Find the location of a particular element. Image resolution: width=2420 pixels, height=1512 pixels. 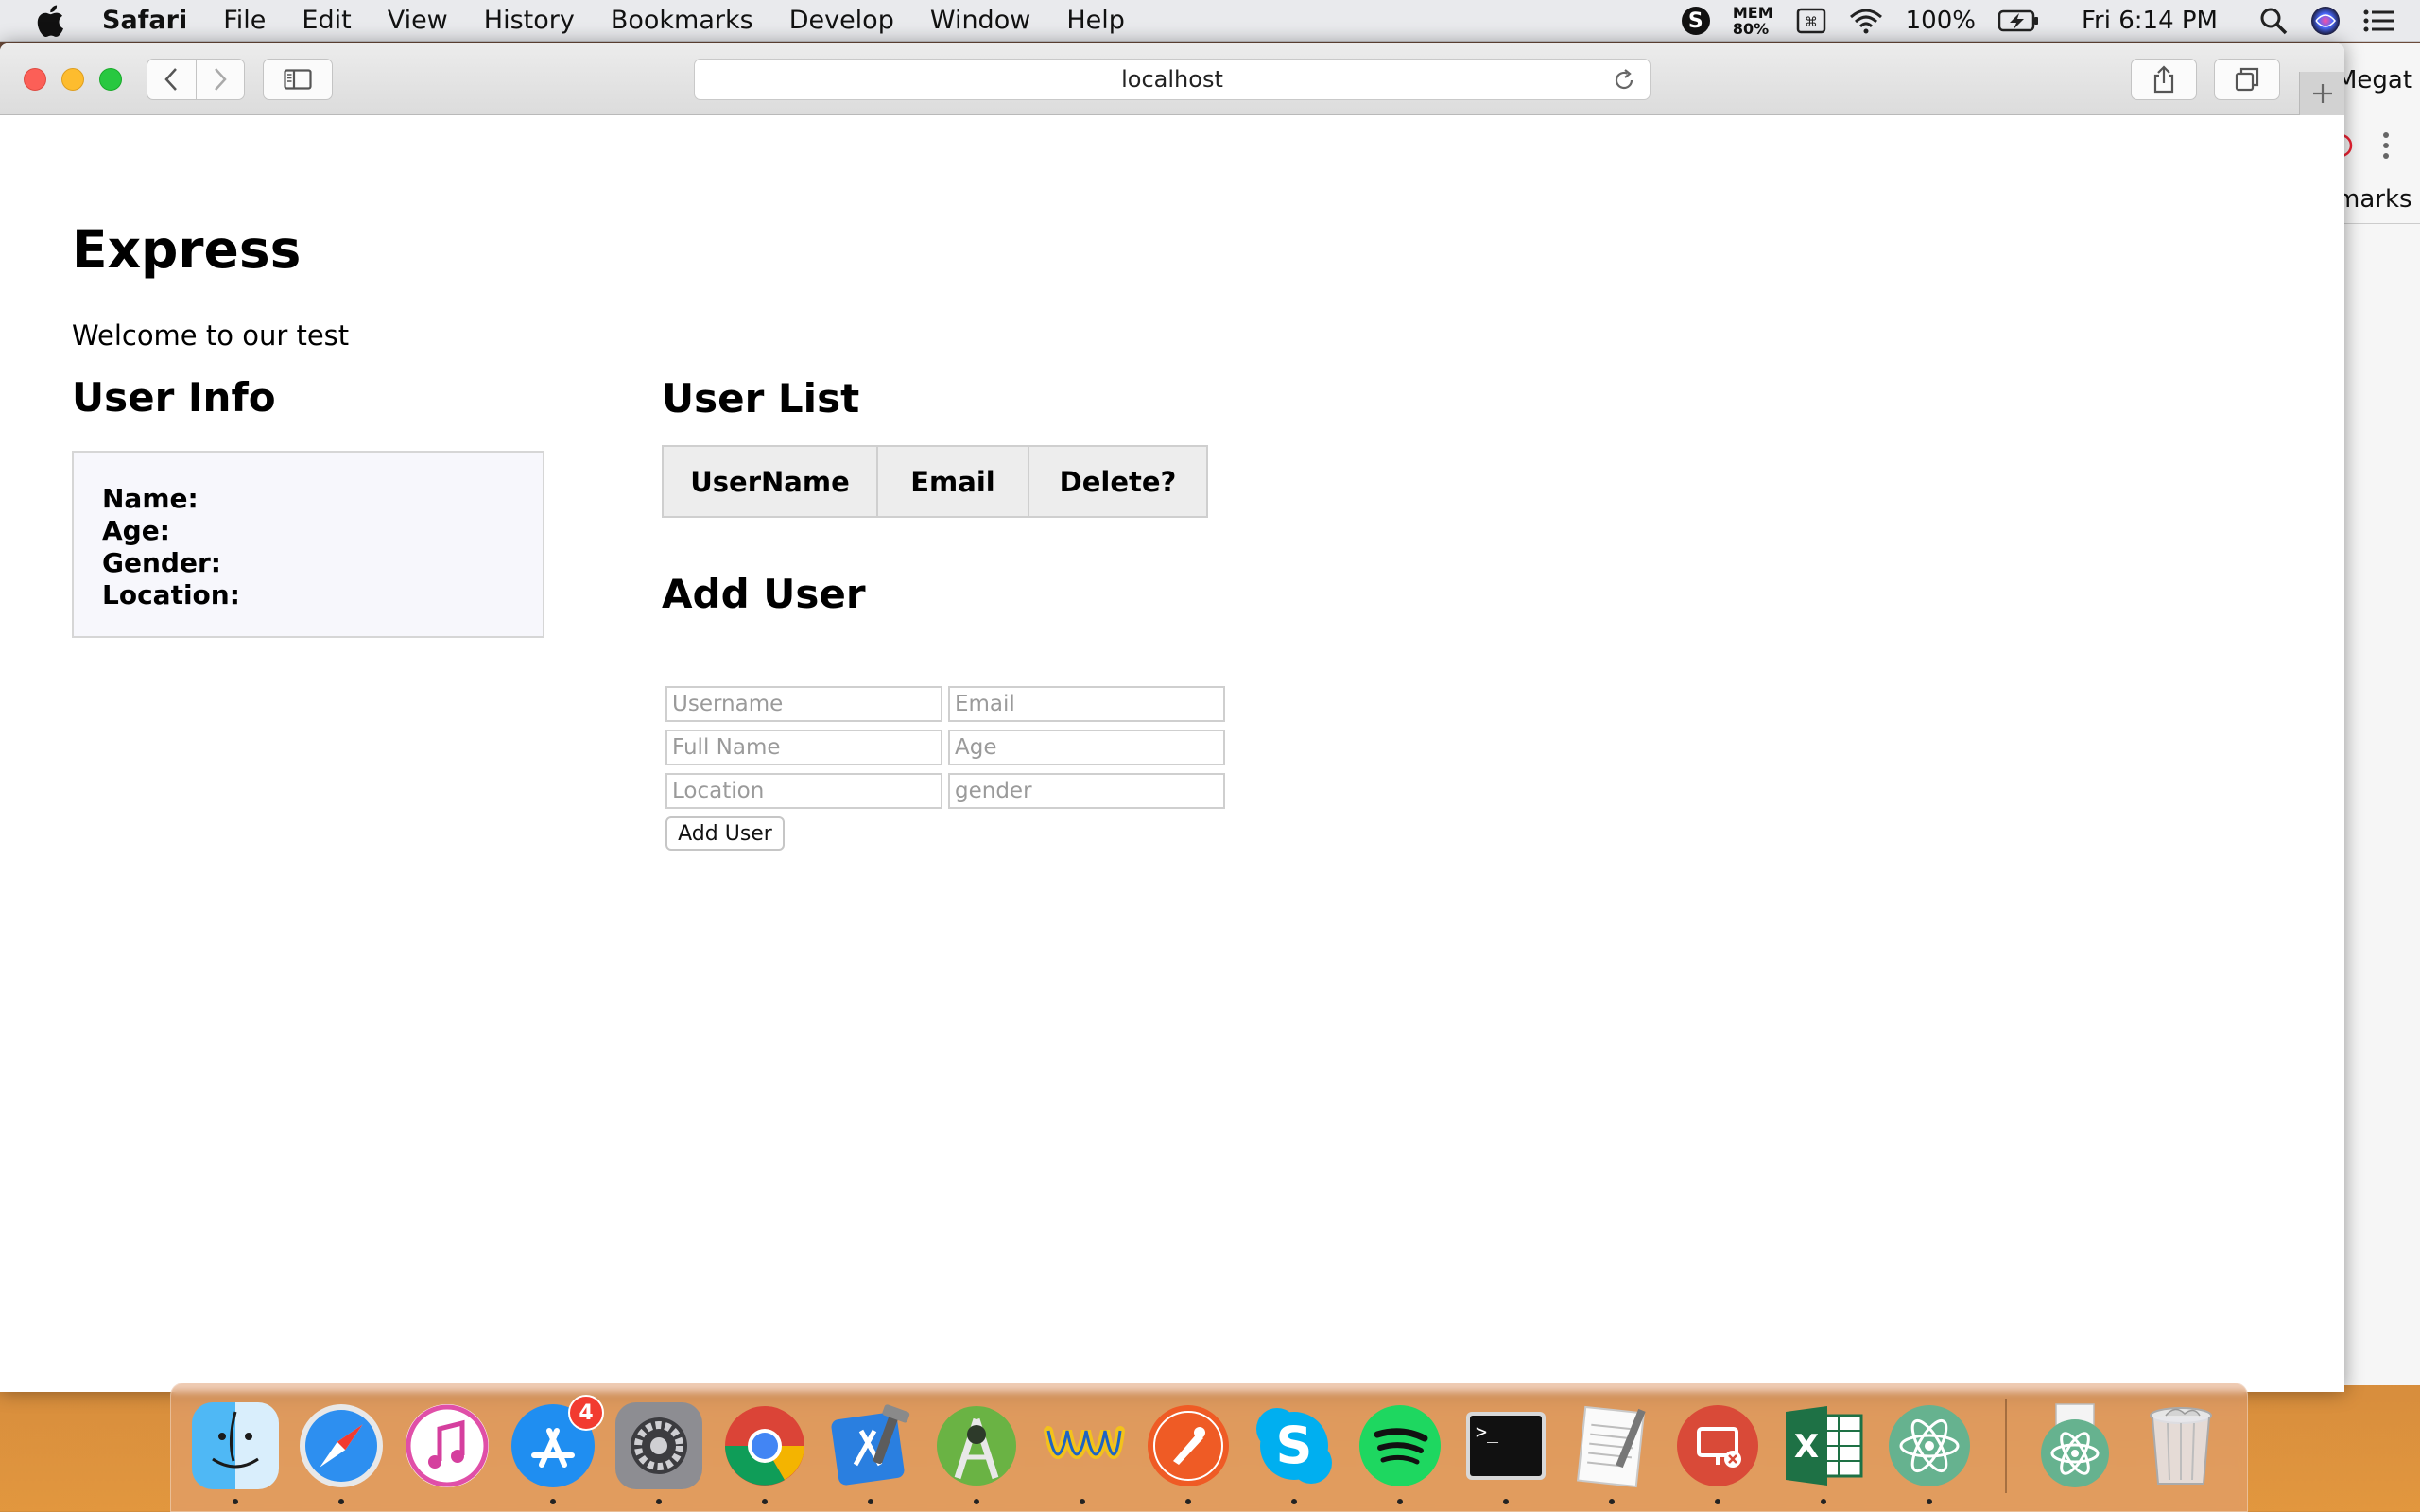

menu-safari: Safari is located at coordinates (145, 20).